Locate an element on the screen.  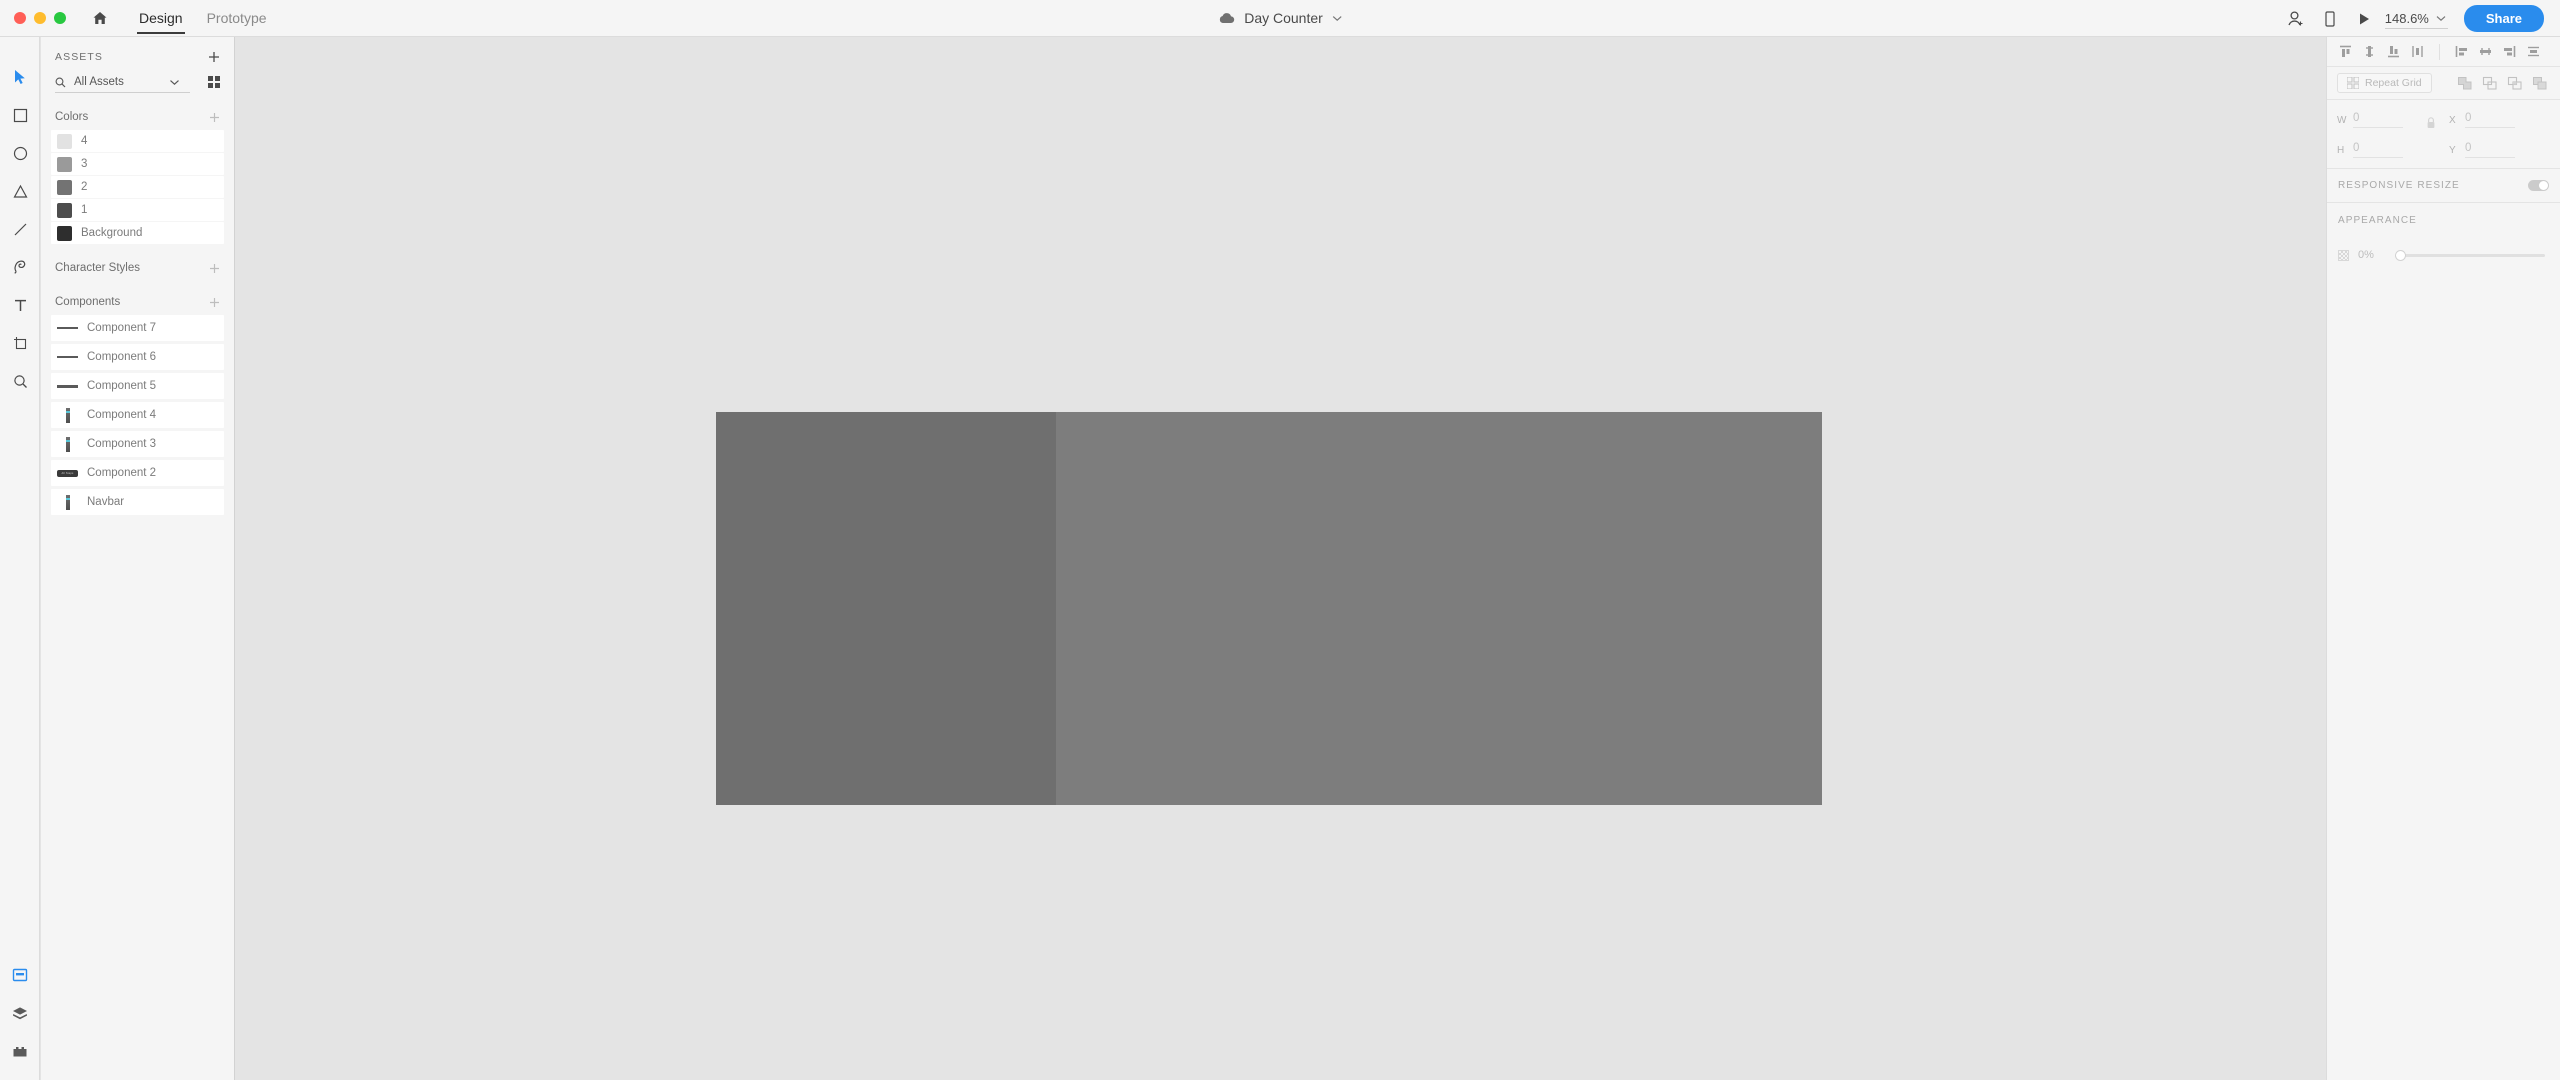
add-asset-button is located at coordinates (214, 57).